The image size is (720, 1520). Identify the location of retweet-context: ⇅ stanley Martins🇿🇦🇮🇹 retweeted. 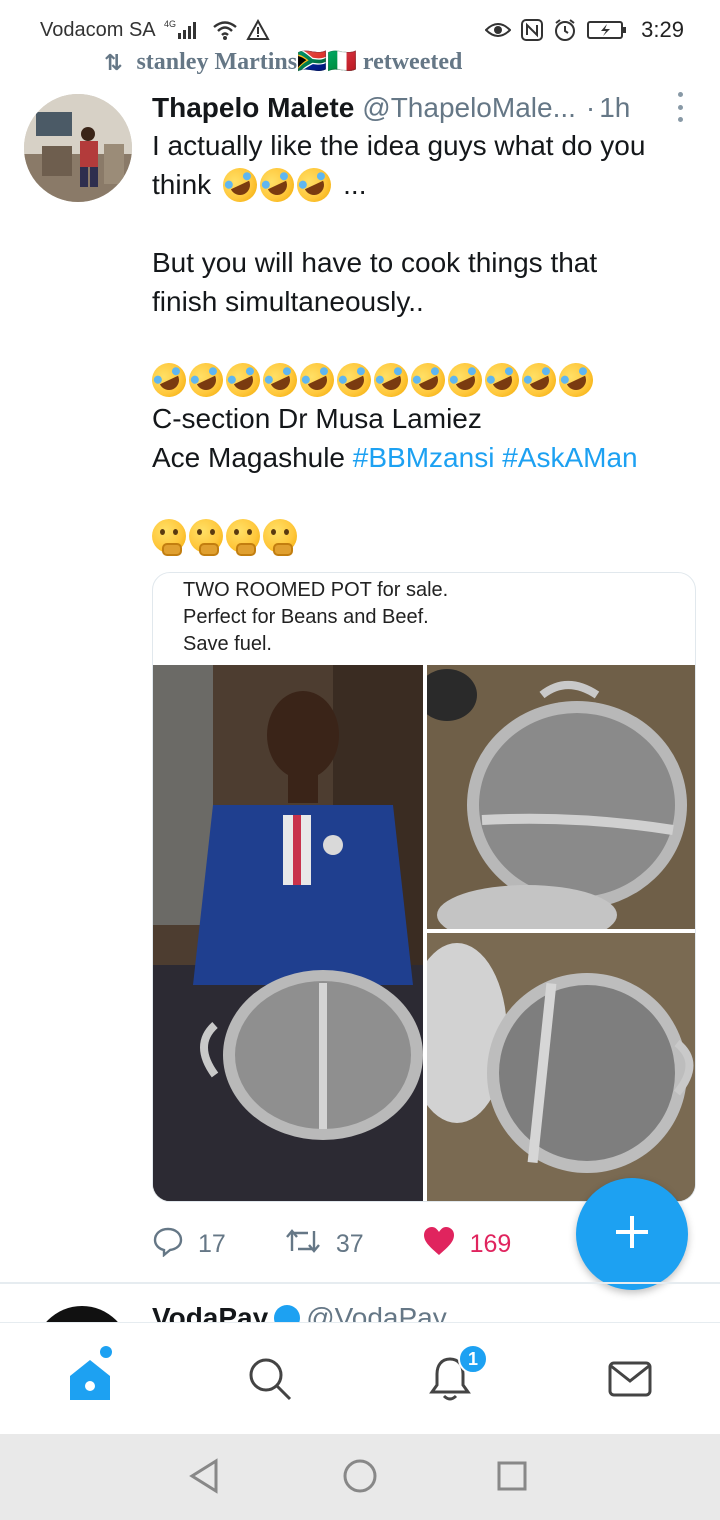
(283, 63).